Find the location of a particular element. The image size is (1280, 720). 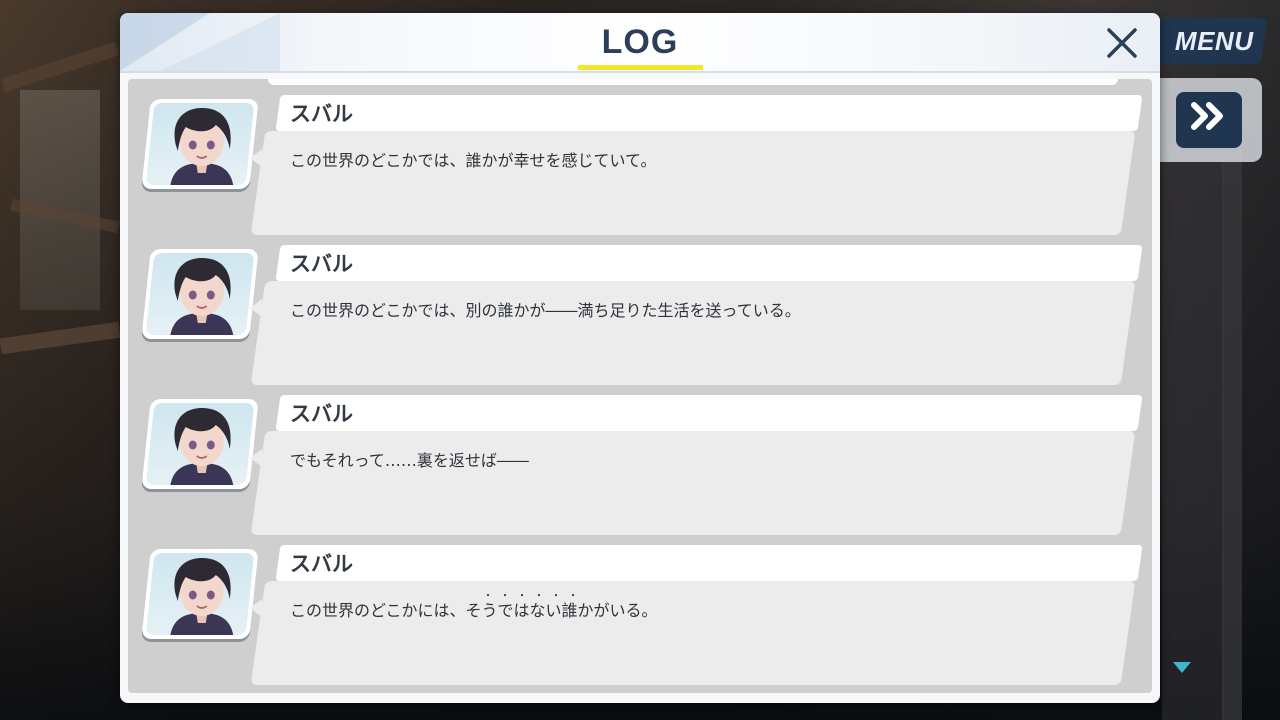

previous-entry-edge is located at coordinates (693, 82).